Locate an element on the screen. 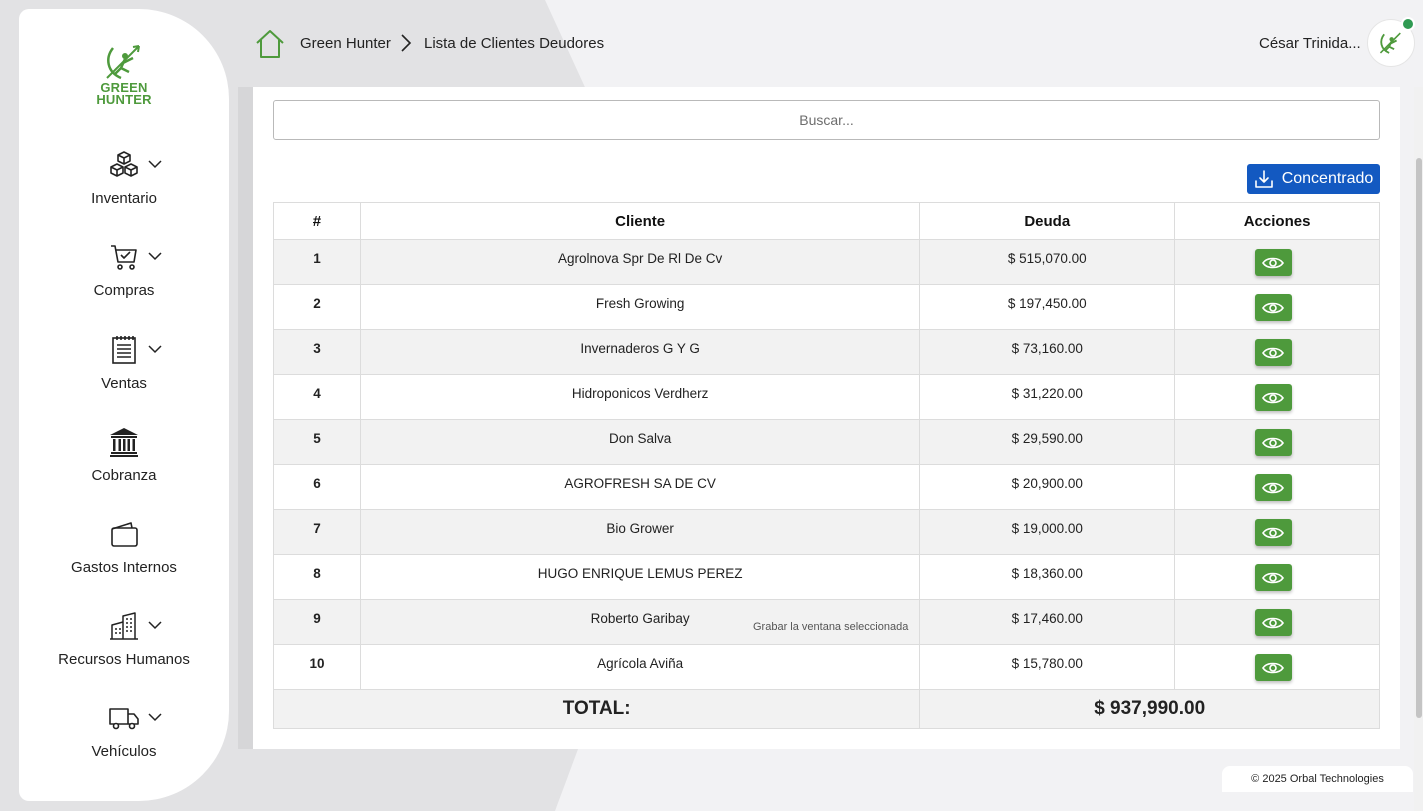 The width and height of the screenshot is (1423, 811). row-number: 8 is located at coordinates (317, 577).